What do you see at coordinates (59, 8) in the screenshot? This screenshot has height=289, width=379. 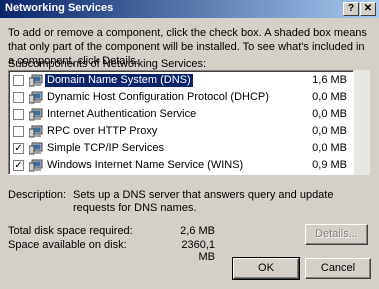 I see `window-title: Networking Services` at bounding box center [59, 8].